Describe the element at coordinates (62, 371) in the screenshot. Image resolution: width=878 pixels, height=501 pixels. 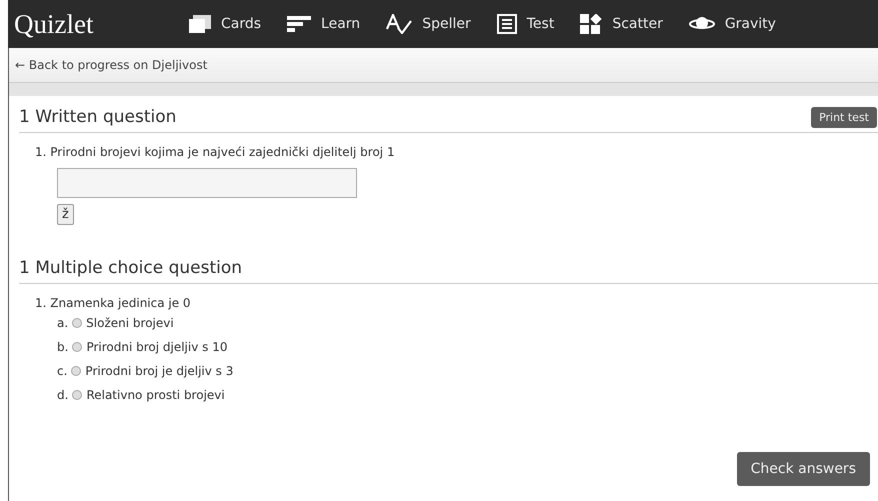
I see `option-letter: c.` at that location.